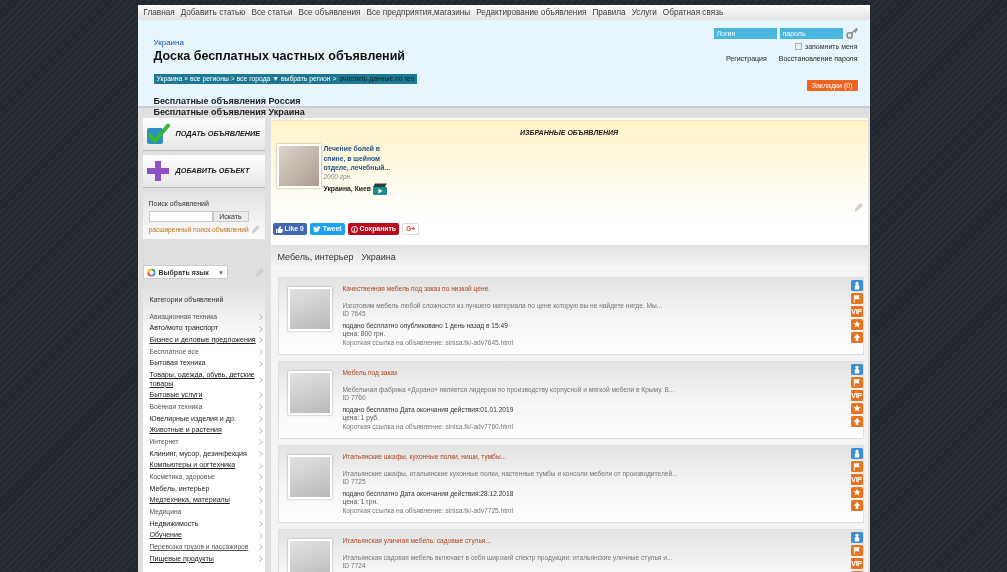 The width and height of the screenshot is (1007, 572). What do you see at coordinates (227, 101) in the screenshot?
I see `site-link: Бесплатные объявления Россия` at bounding box center [227, 101].